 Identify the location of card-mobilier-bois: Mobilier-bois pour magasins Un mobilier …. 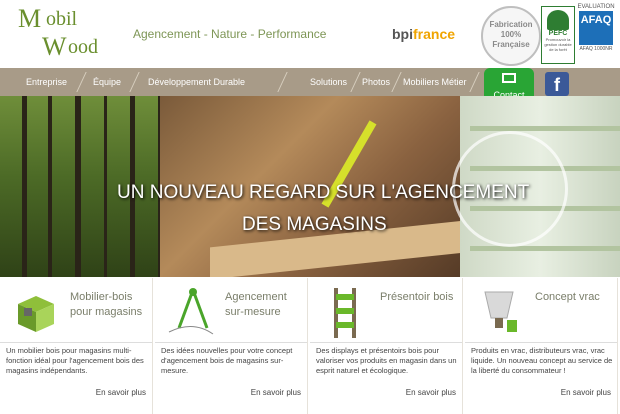
(76, 346).